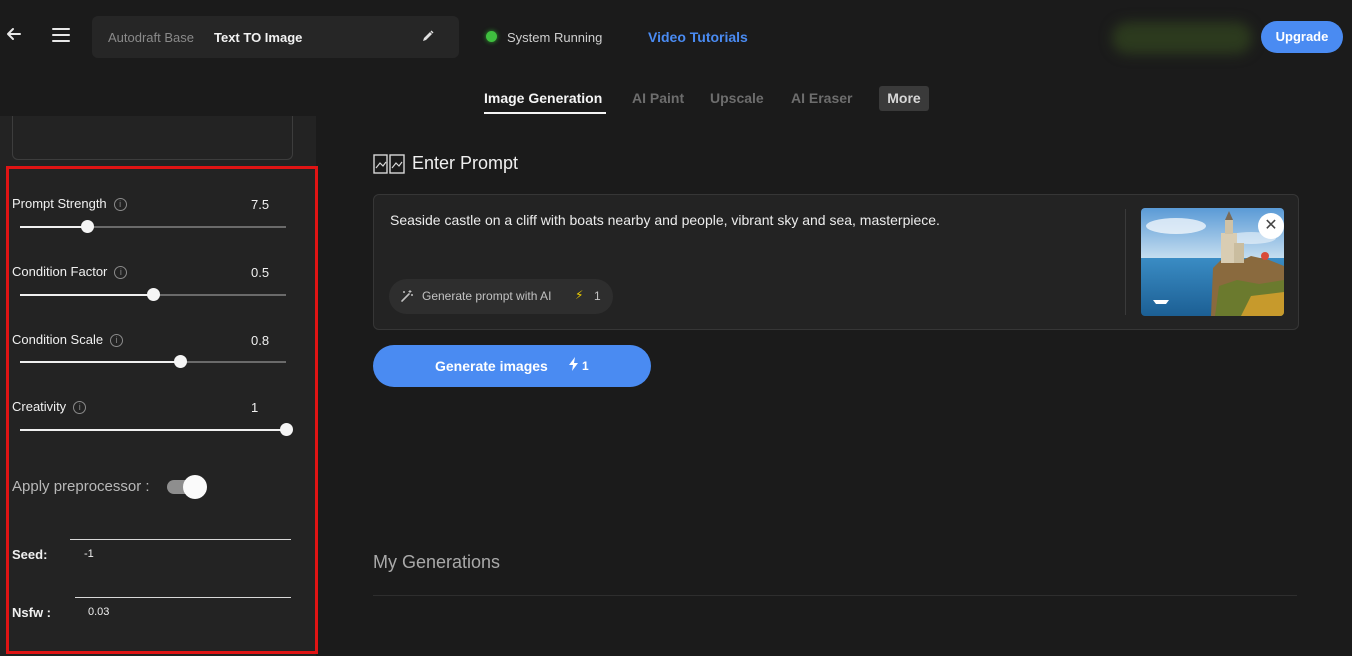  I want to click on system-status: System Running, so click(555, 37).